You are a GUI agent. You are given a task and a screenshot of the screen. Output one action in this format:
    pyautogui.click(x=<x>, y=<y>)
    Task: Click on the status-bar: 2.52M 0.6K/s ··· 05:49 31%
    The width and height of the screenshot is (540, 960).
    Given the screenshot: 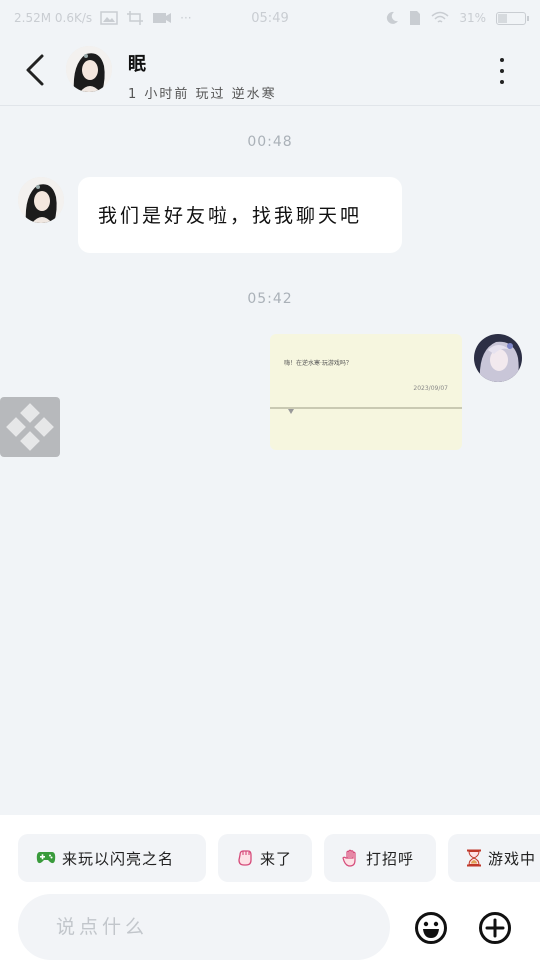 What is the action you would take?
    pyautogui.click(x=270, y=18)
    